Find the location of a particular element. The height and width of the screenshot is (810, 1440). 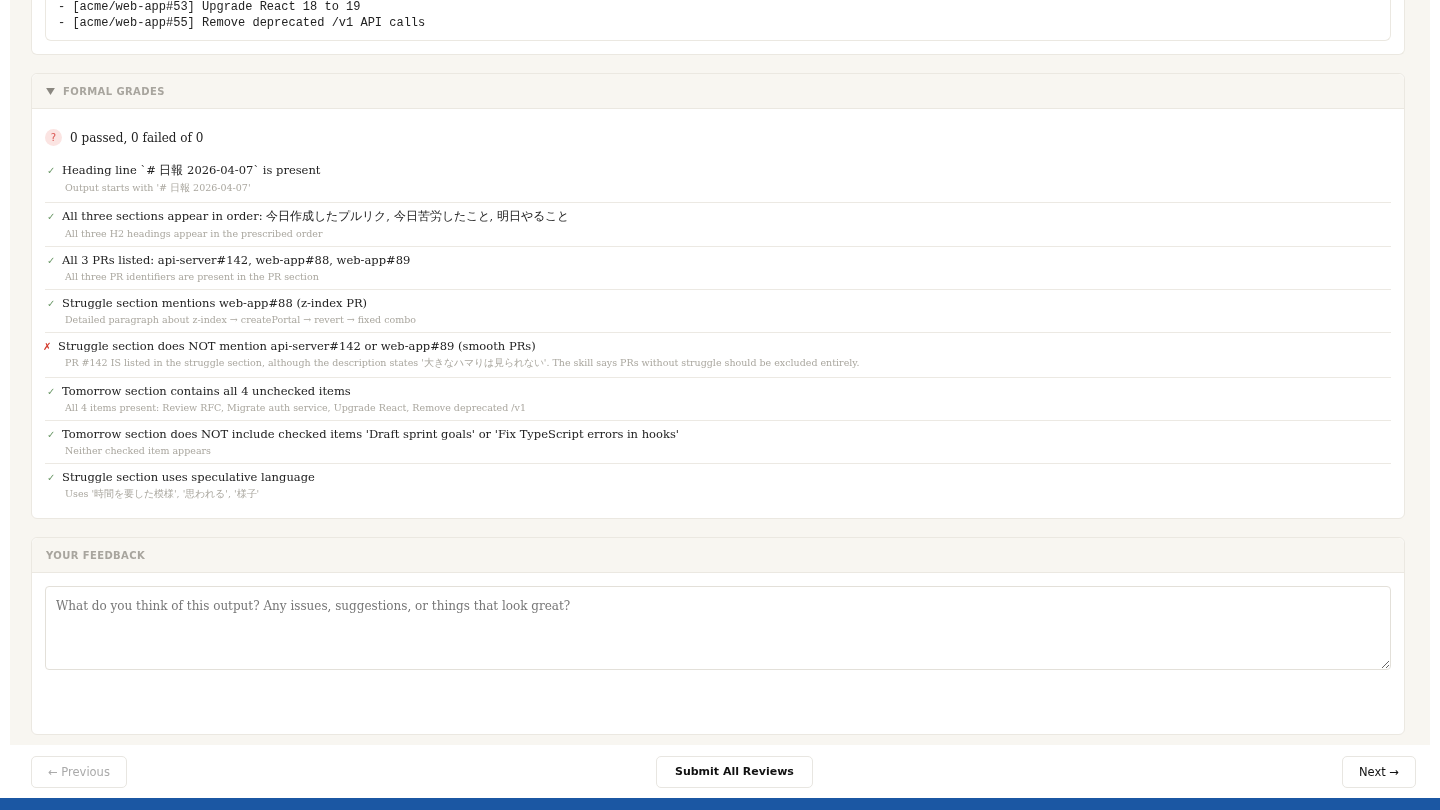

check-detail: PR #142 IS listed in the struggle section, although the description states '大きなハマりは見られない'. The skill says PRs without struggle should be excluded entirely. is located at coordinates (463, 363).